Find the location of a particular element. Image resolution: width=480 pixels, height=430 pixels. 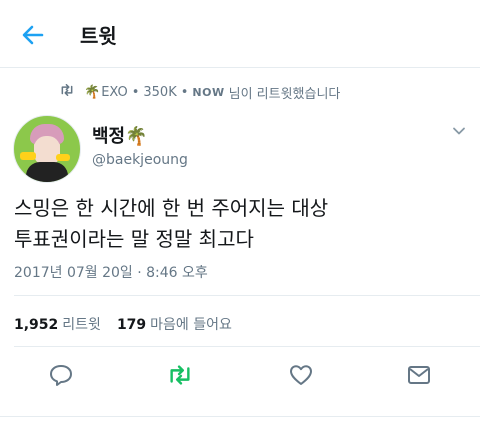

retweet-context-icon is located at coordinates (67, 90).